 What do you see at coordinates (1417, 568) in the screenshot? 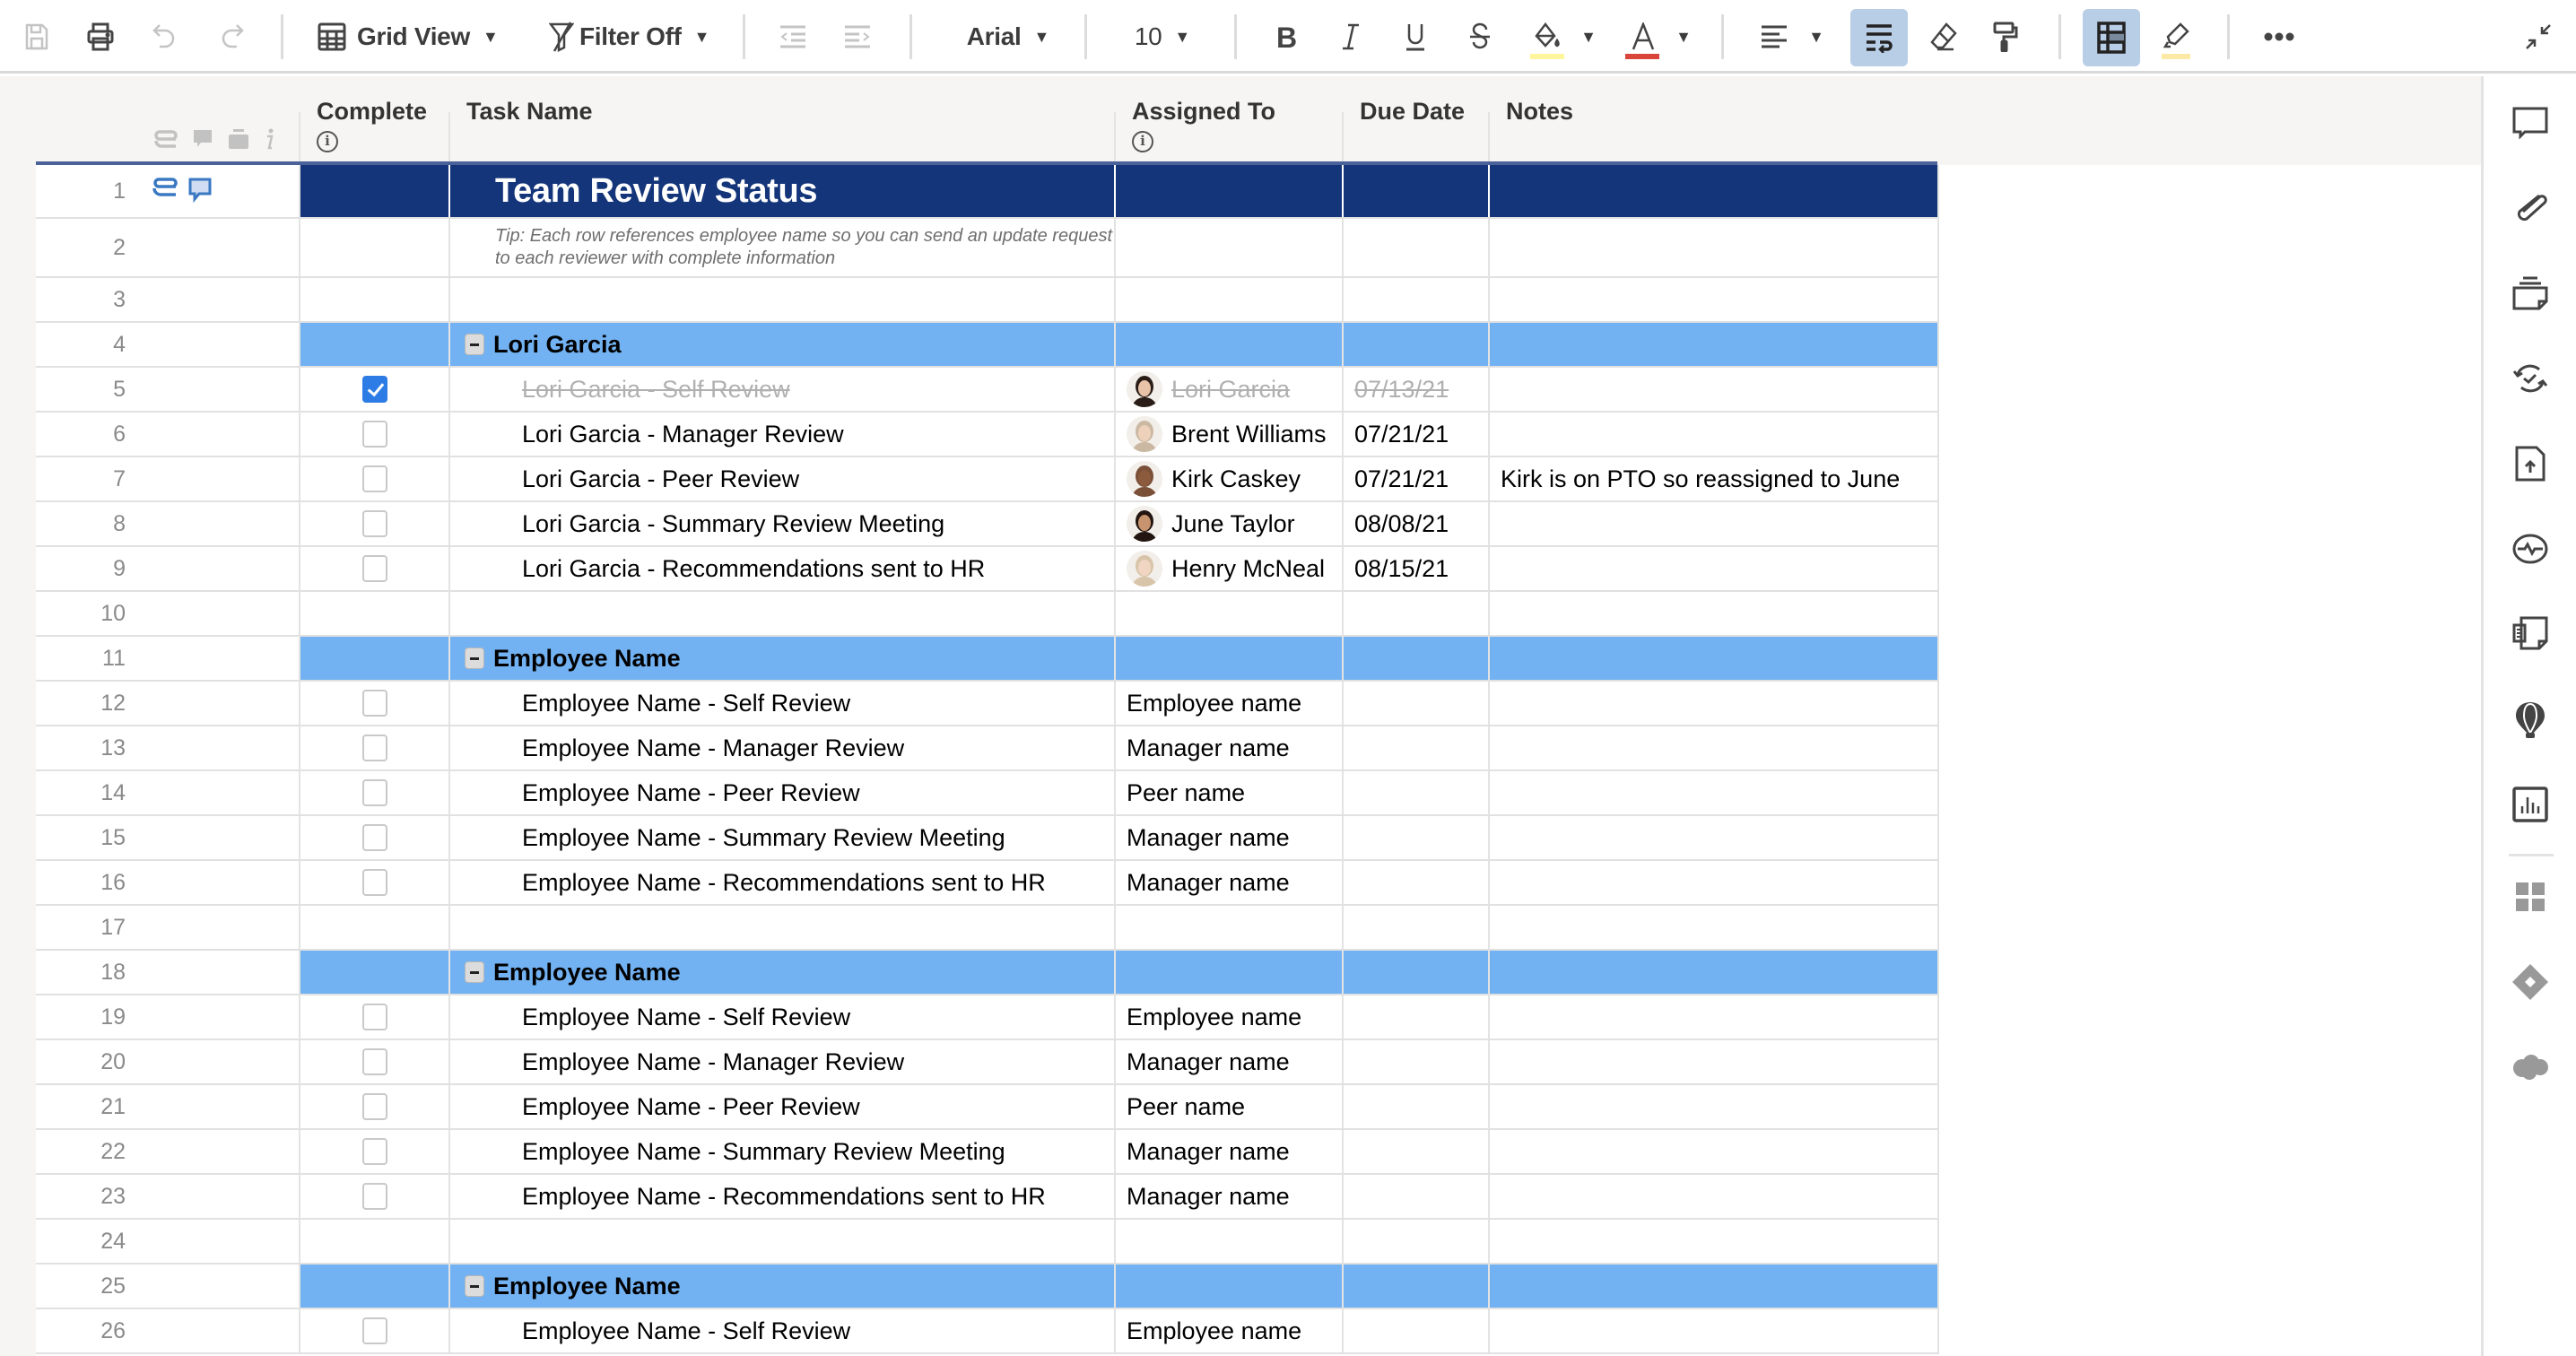
I see `due-date-cell: 08/15/21` at bounding box center [1417, 568].